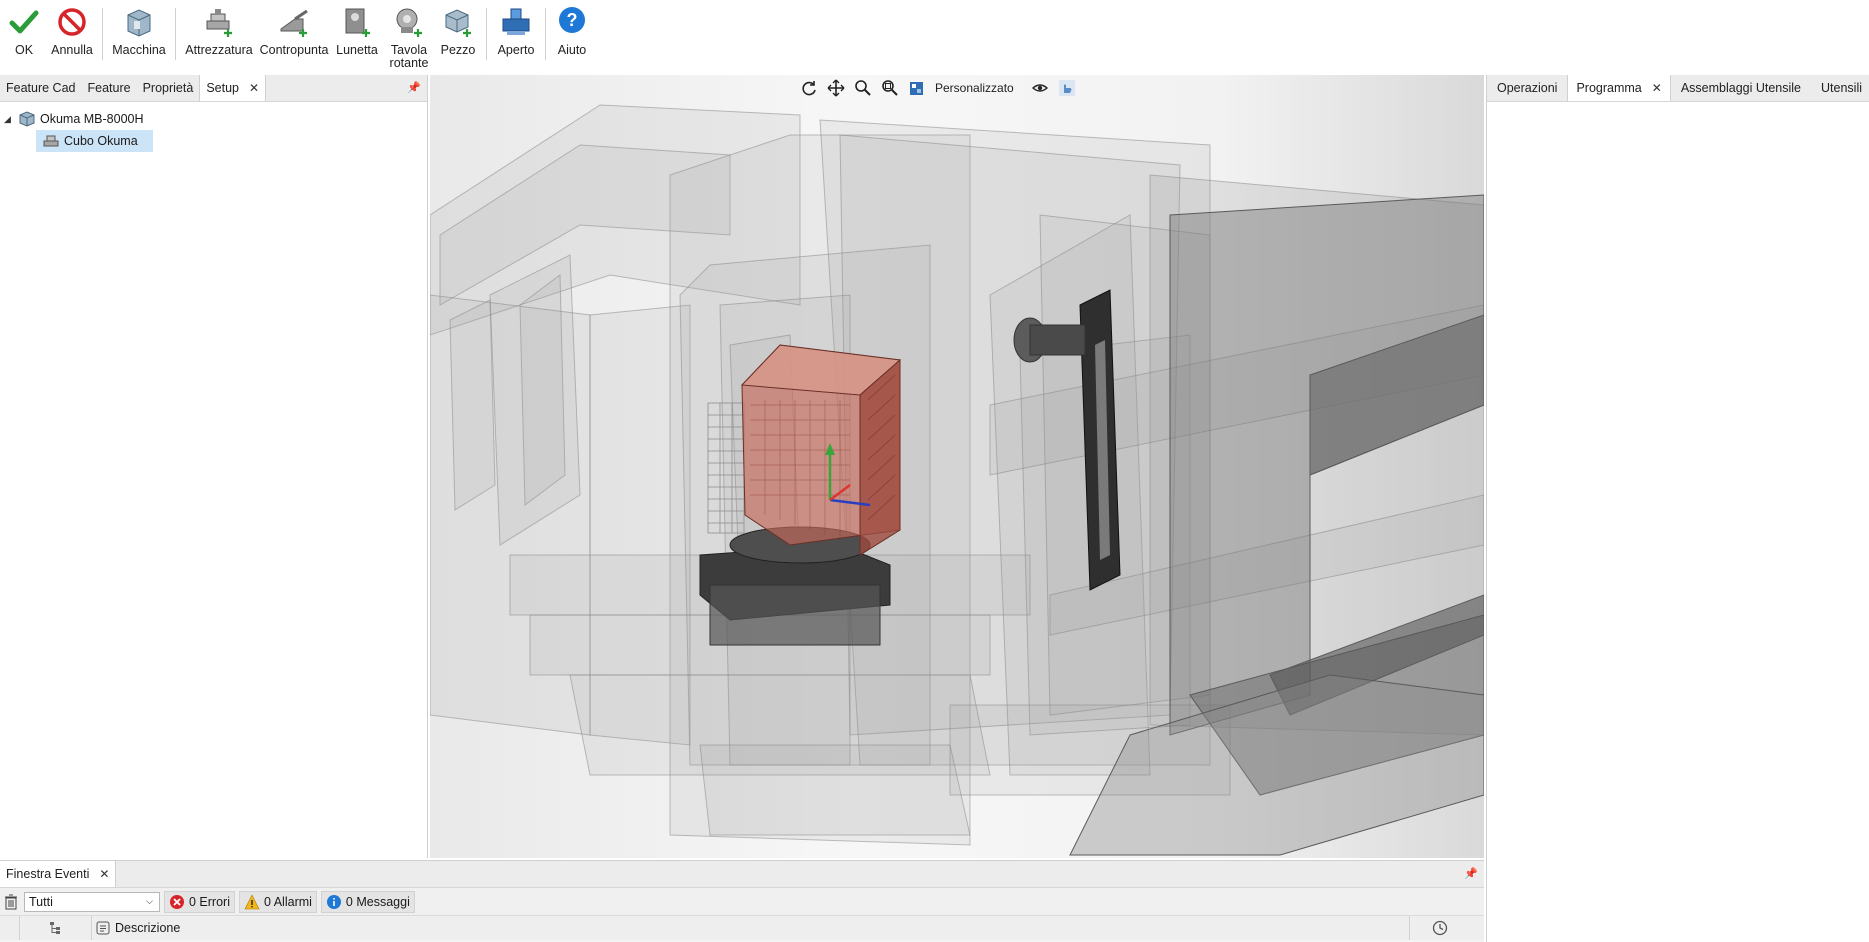 The height and width of the screenshot is (942, 1869). What do you see at coordinates (101, 141) in the screenshot?
I see `tree-node-fixture-label: Cubo Okuma` at bounding box center [101, 141].